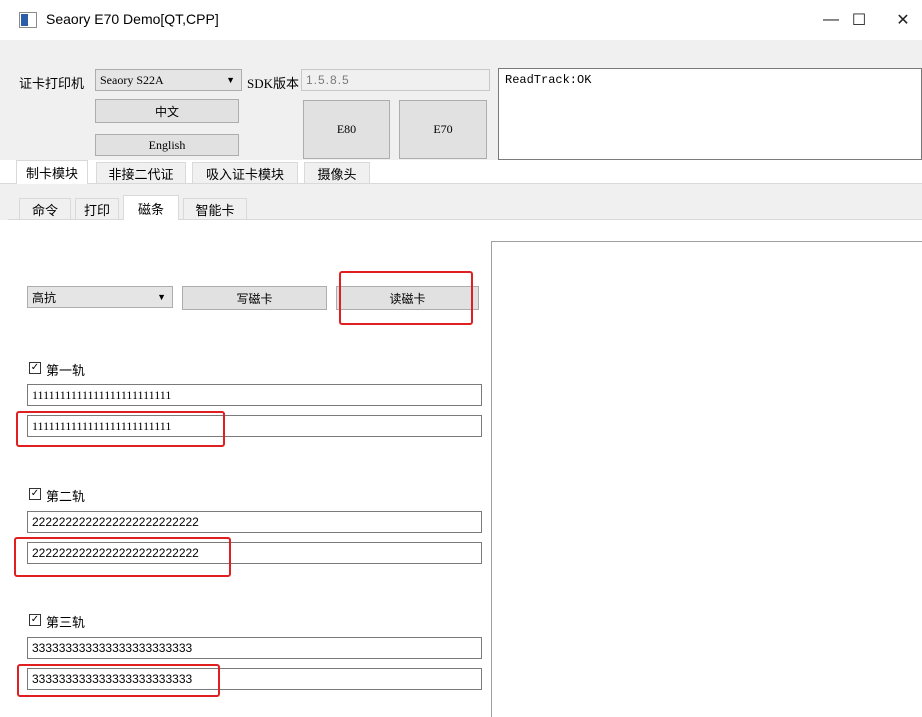 The image size is (922, 717). I want to click on track3-read-highlight, so click(118, 680).